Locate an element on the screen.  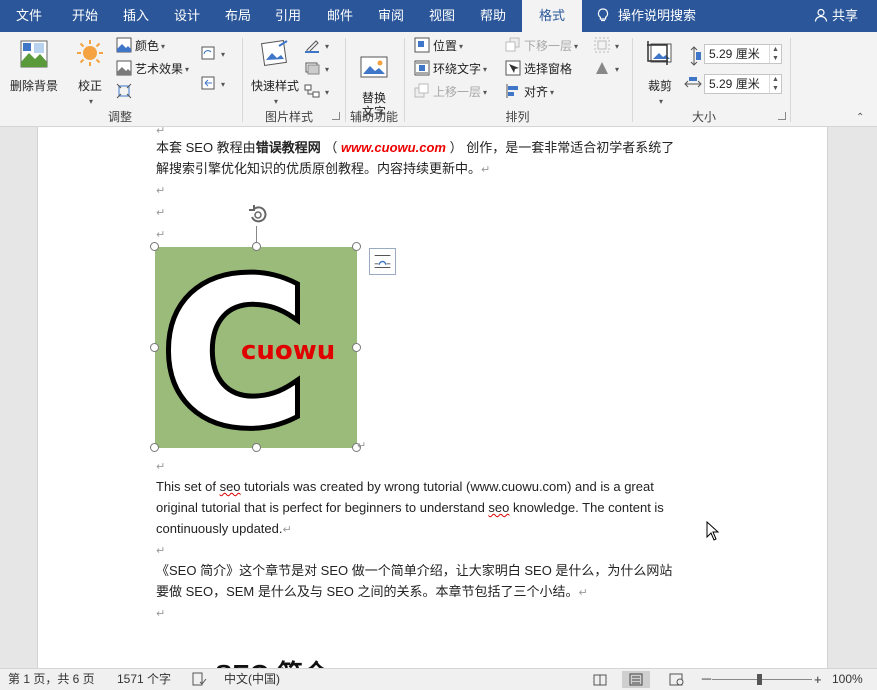
tell-me-search: 操作说明搜索 is located at coordinates (646, 16).